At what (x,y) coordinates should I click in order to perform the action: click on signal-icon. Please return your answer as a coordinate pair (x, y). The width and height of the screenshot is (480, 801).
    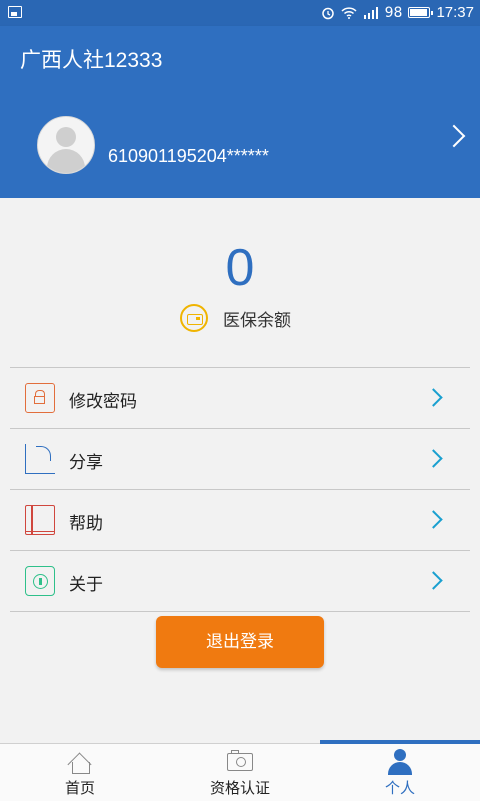
    Looking at the image, I should click on (370, 12).